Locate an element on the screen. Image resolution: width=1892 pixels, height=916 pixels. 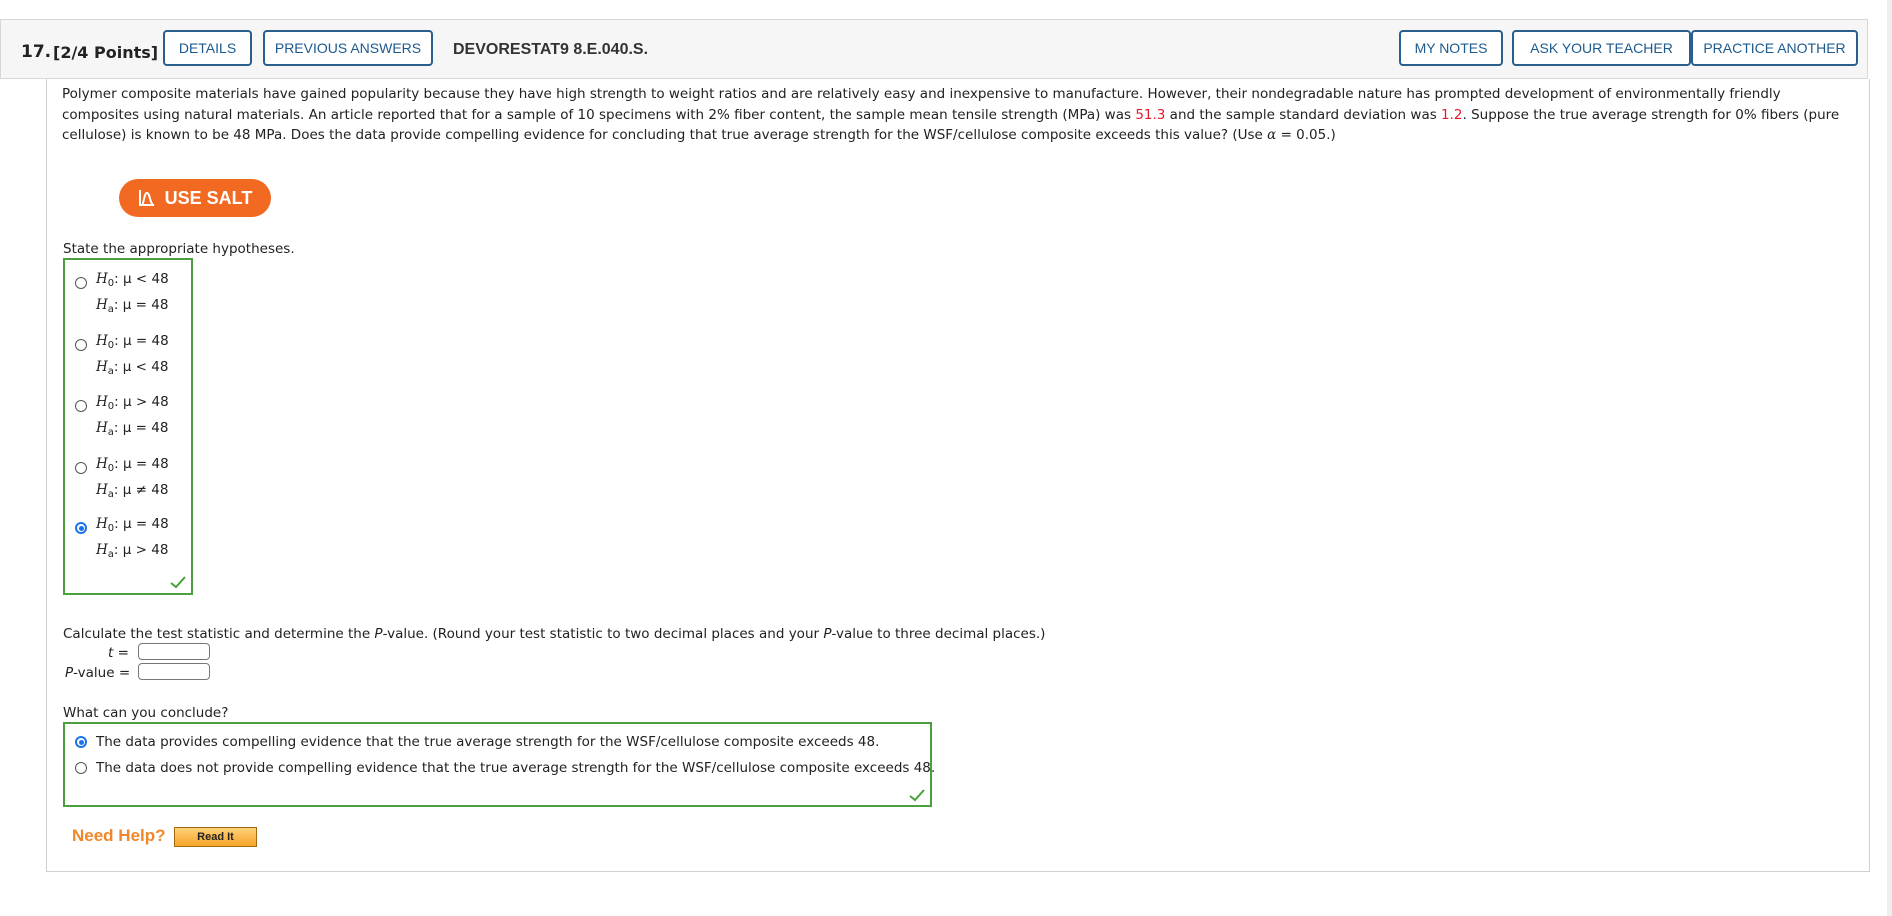
conclusion-prompt: What can you conclude? is located at coordinates (146, 713).